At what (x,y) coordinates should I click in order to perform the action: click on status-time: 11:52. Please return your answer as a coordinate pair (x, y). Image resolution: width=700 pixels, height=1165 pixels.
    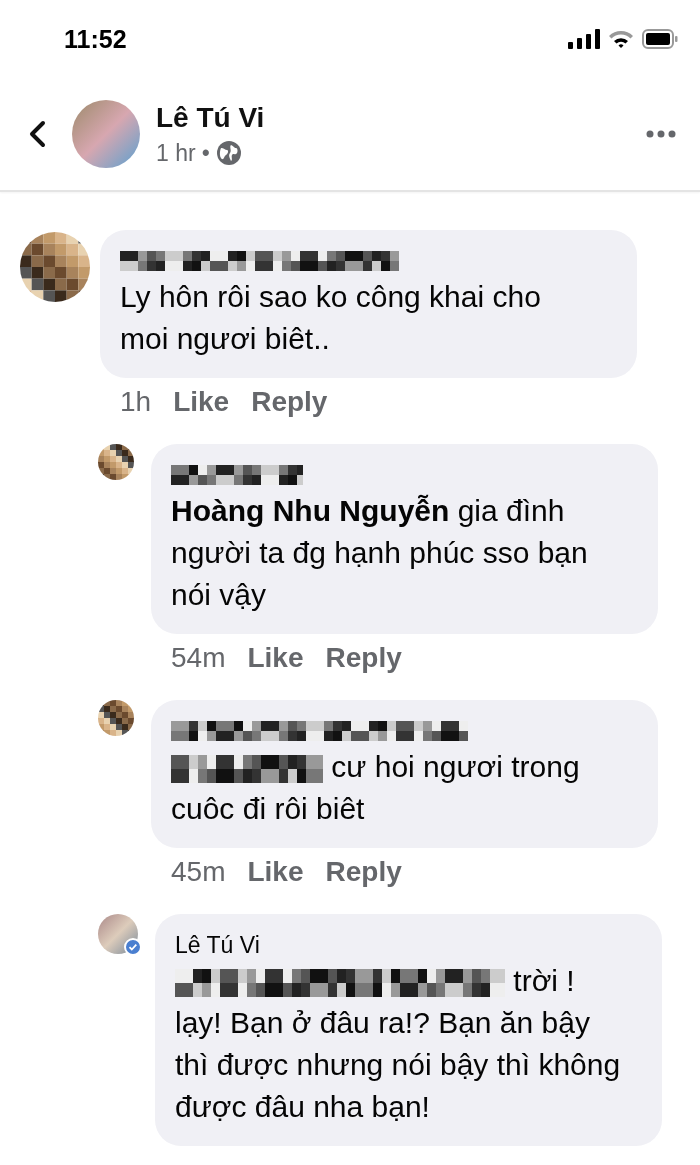
    Looking at the image, I should click on (95, 39).